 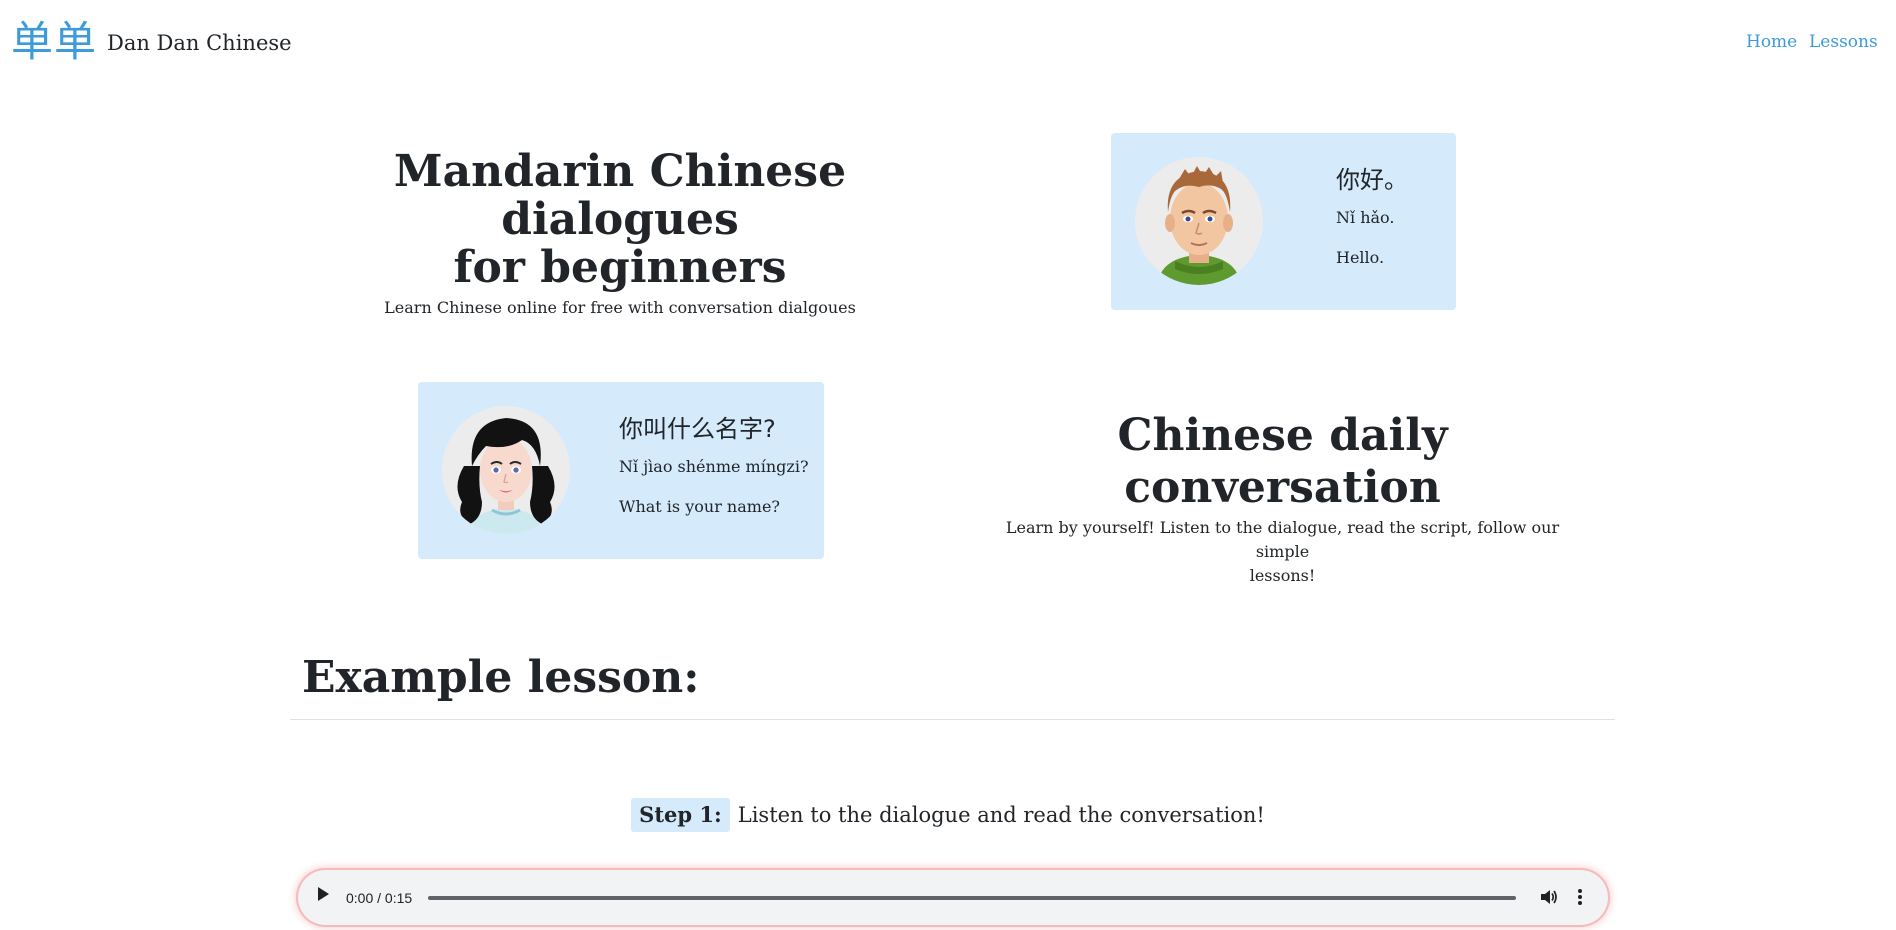 I want to click on dialogue-text: 你好。 Nǐ hǎo. Hello., so click(x=1372, y=216).